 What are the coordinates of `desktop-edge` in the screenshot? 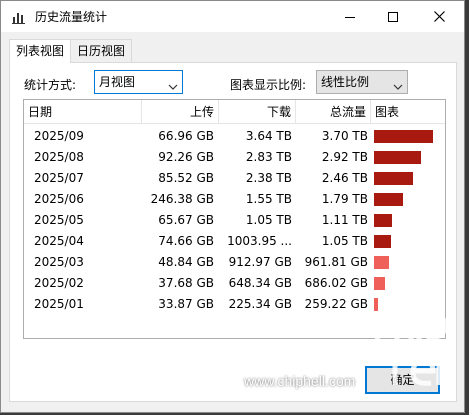 It's located at (467, 207).